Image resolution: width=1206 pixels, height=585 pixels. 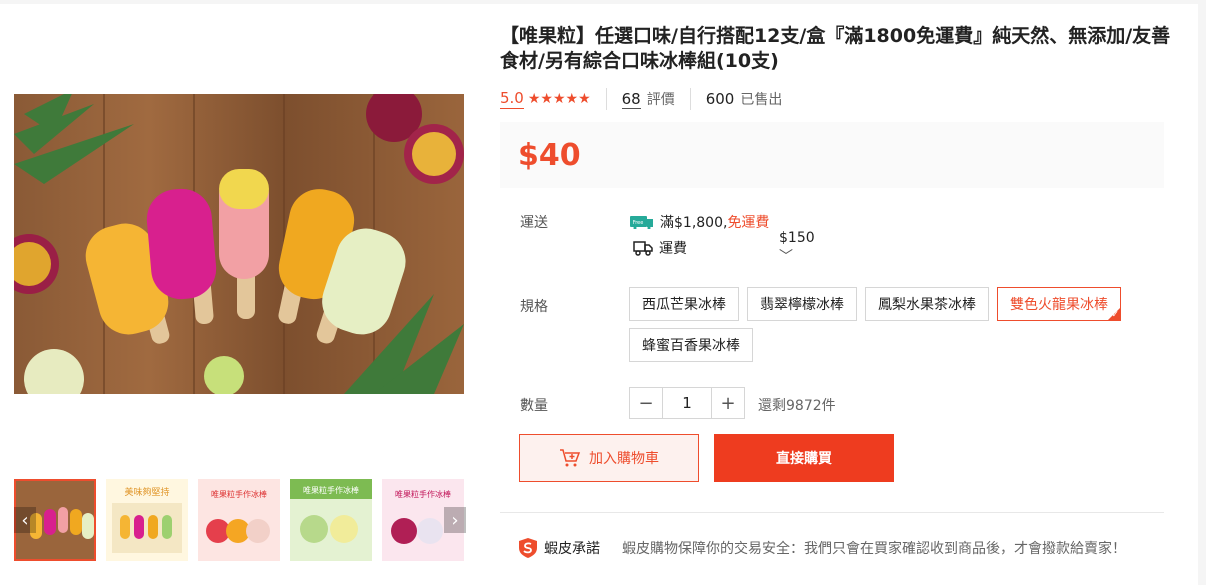 I want to click on chevron-right-icon: ›, so click(x=455, y=520).